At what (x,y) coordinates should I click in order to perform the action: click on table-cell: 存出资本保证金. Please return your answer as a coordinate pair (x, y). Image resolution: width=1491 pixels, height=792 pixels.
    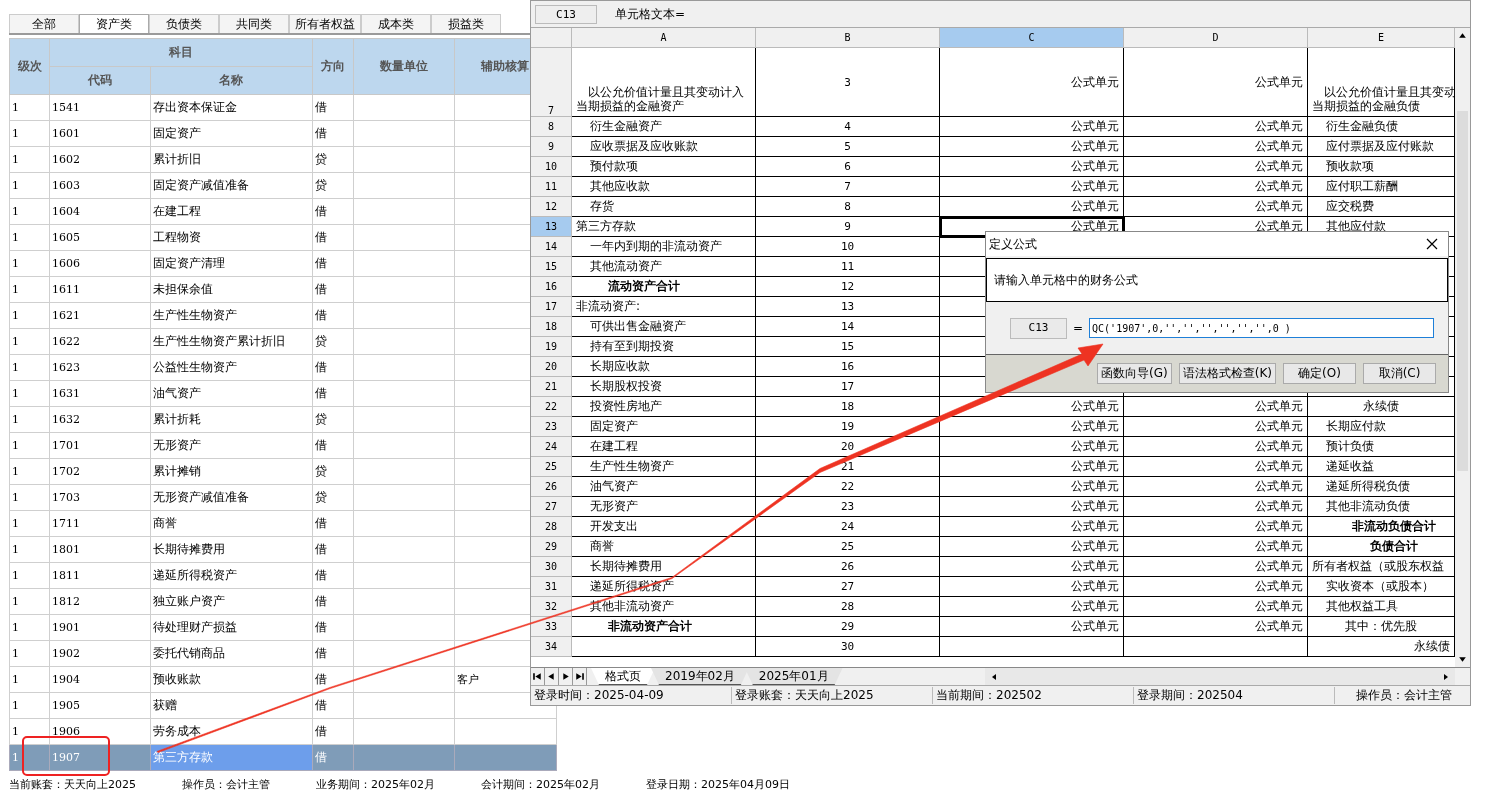
    Looking at the image, I should click on (231, 107).